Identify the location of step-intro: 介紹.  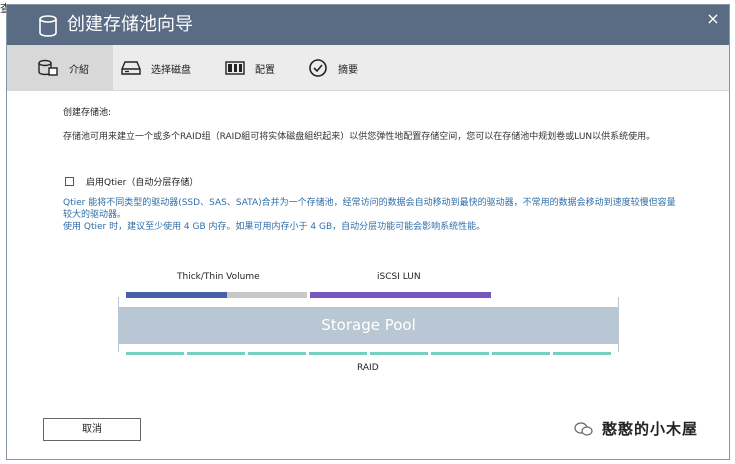
(63, 68).